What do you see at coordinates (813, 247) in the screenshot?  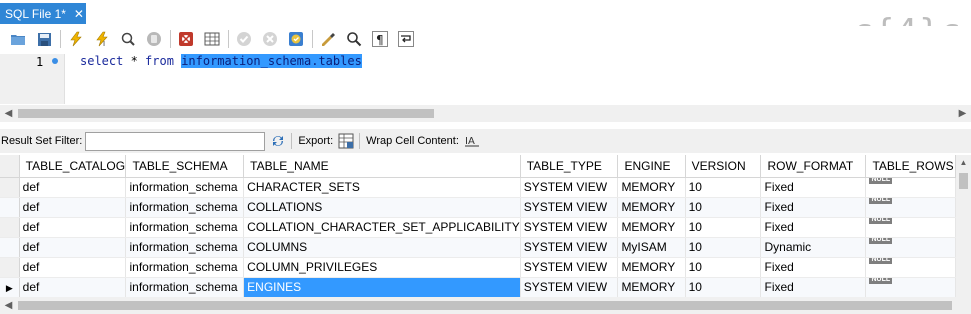 I see `grid-cell: Dynamic` at bounding box center [813, 247].